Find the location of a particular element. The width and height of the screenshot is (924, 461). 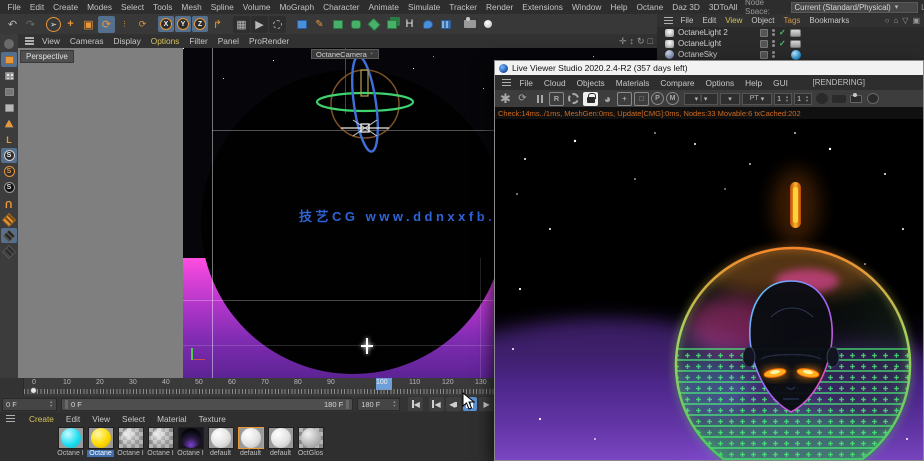

menu-tracker: Tracker is located at coordinates (463, 7).